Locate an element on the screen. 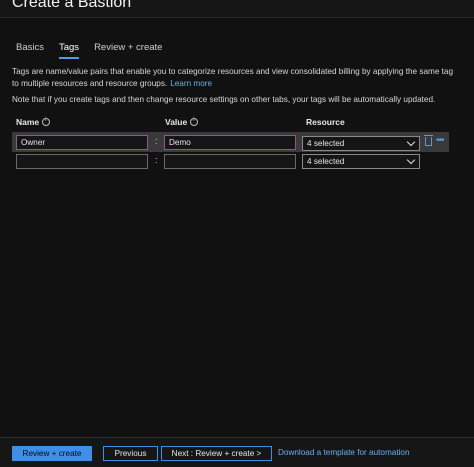  tab-tags: Tags is located at coordinates (69, 50).